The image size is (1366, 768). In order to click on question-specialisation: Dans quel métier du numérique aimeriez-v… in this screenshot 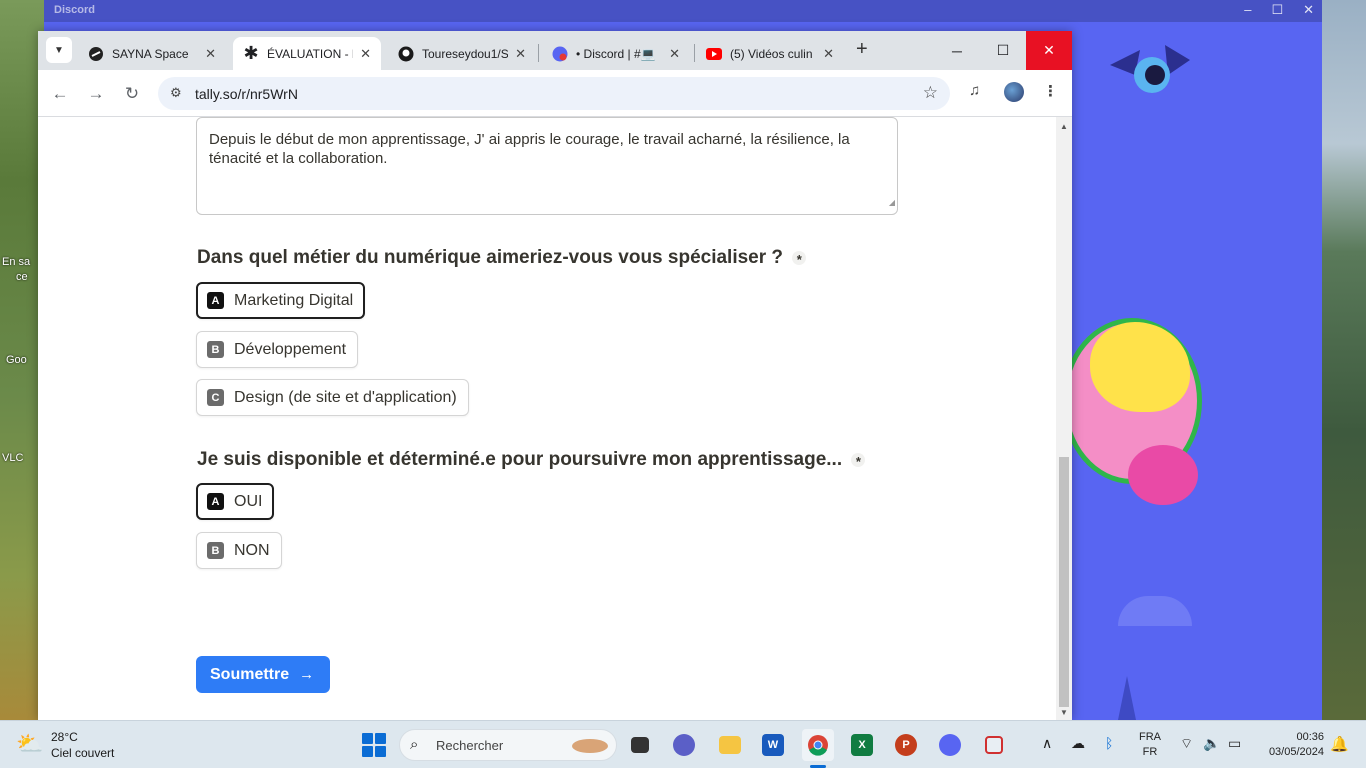, I will do `click(502, 258)`.